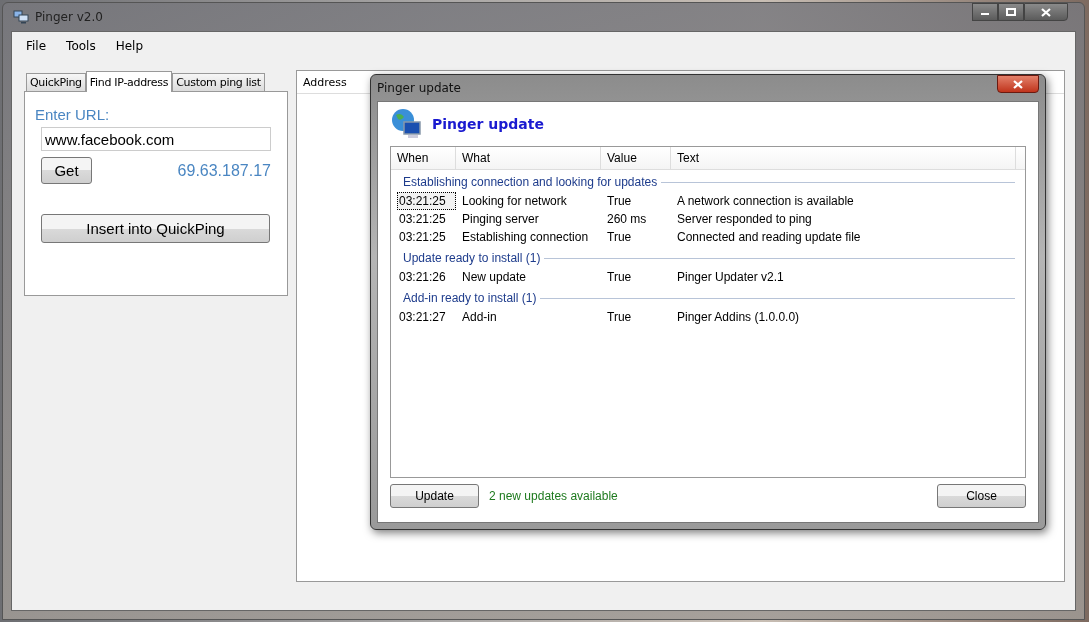 Image resolution: width=1089 pixels, height=622 pixels. Describe the element at coordinates (472, 258) in the screenshot. I see `group-header: Update ready to install (1)` at that location.